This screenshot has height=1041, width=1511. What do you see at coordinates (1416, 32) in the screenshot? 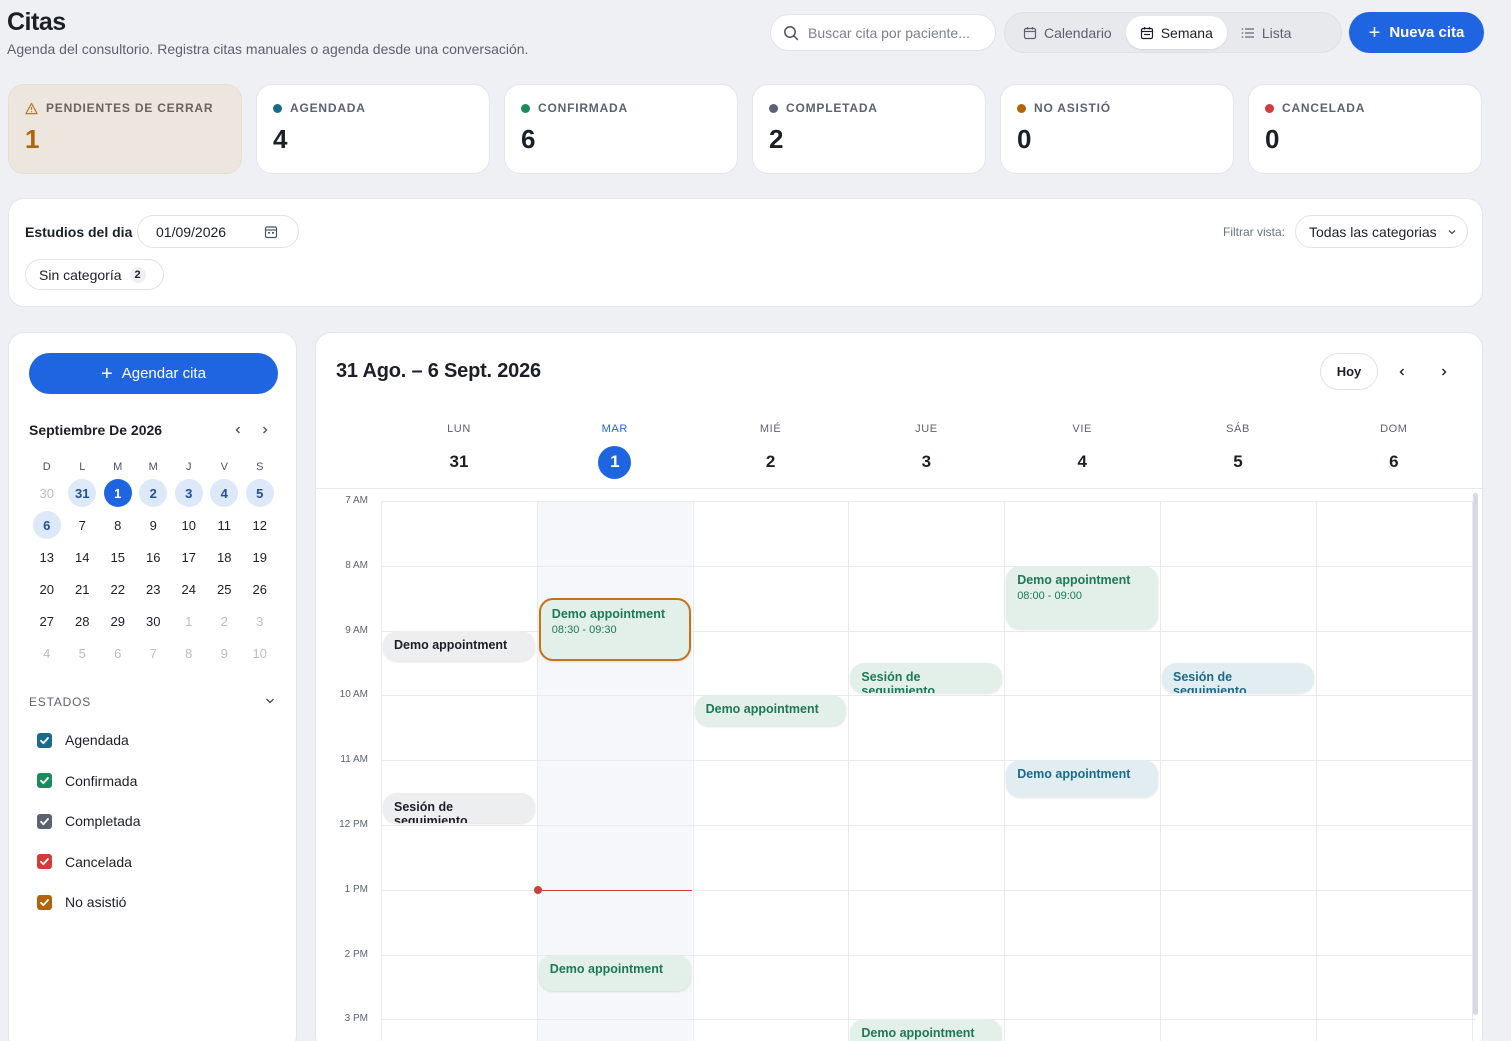
I see `nueva-cita-button: + Nueva cita` at bounding box center [1416, 32].